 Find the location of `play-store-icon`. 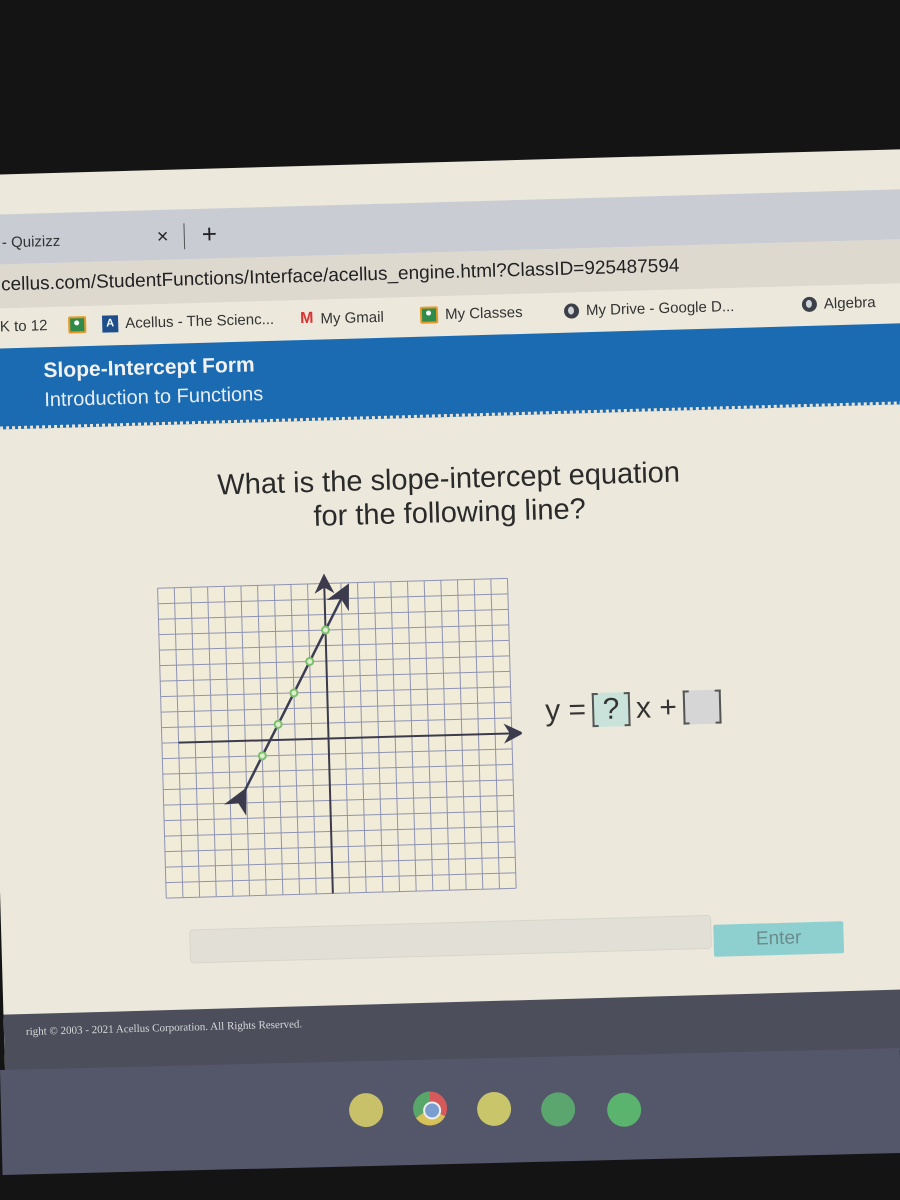

play-store-icon is located at coordinates (494, 1109).